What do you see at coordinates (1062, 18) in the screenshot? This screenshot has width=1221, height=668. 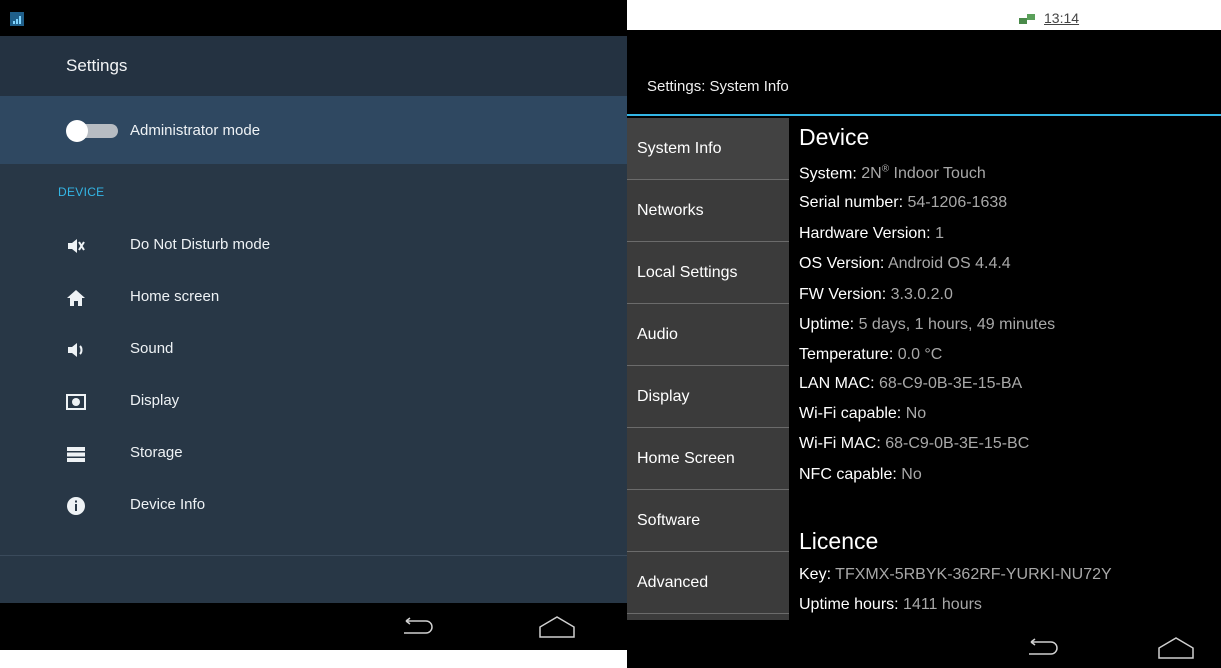 I see `status-time: 13:14` at bounding box center [1062, 18].